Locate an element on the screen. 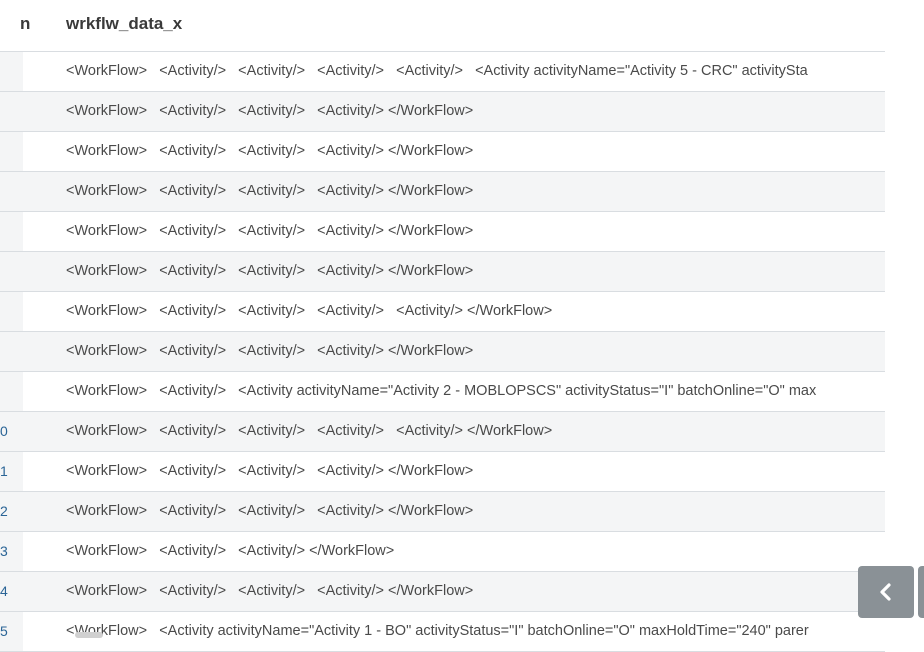  row-index-cell: 3 is located at coordinates (11, 551).